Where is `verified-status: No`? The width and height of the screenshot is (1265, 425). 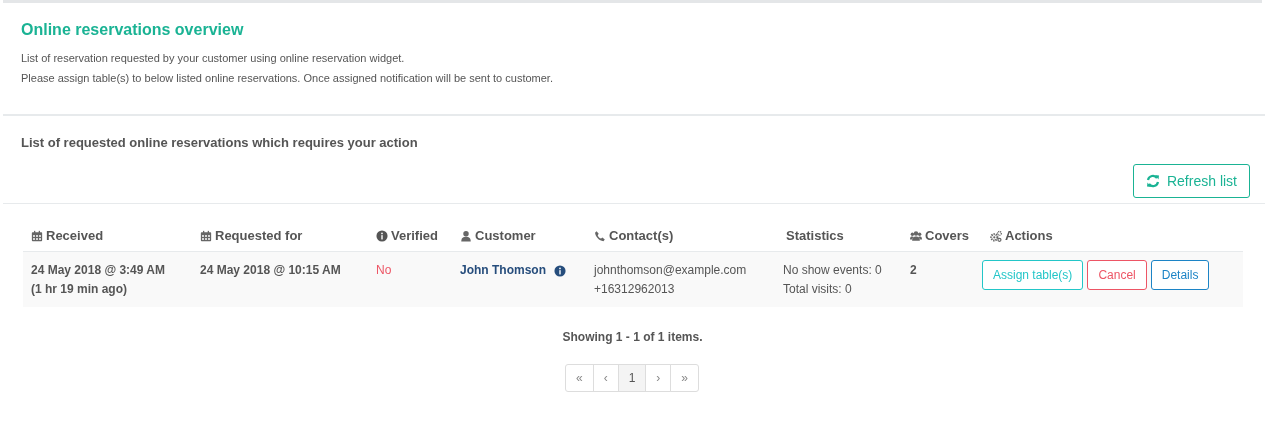 verified-status: No is located at coordinates (384, 270).